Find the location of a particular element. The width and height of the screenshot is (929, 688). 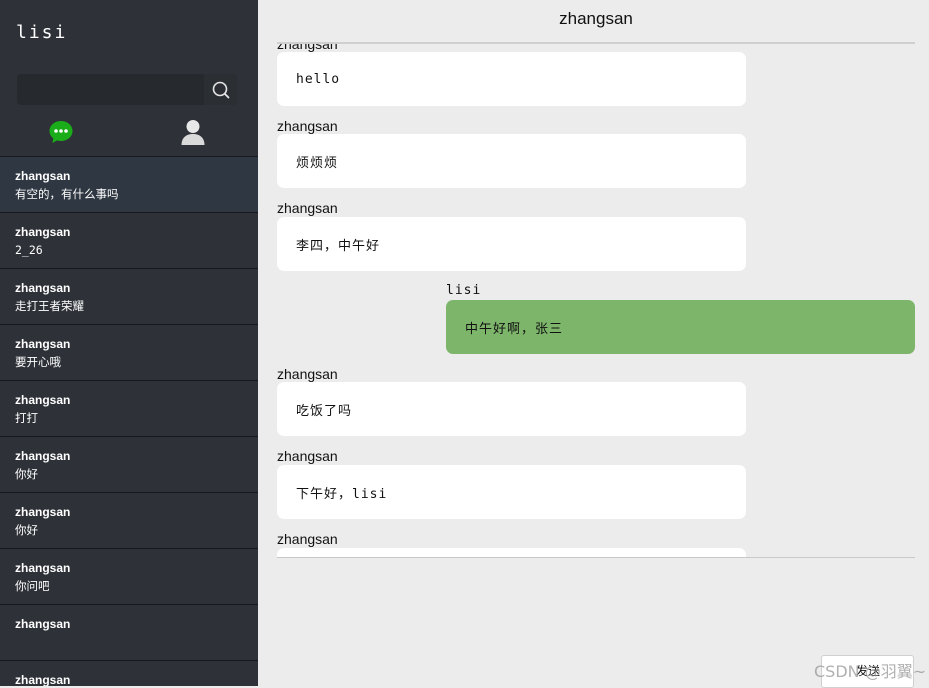

tab-contacts is located at coordinates (193, 132).